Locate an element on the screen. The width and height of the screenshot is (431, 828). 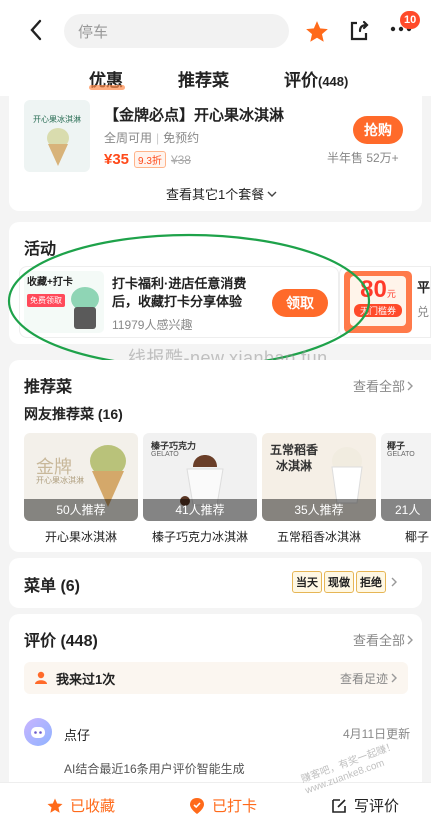
dish-badge: 21人 is located at coordinates (406, 510).